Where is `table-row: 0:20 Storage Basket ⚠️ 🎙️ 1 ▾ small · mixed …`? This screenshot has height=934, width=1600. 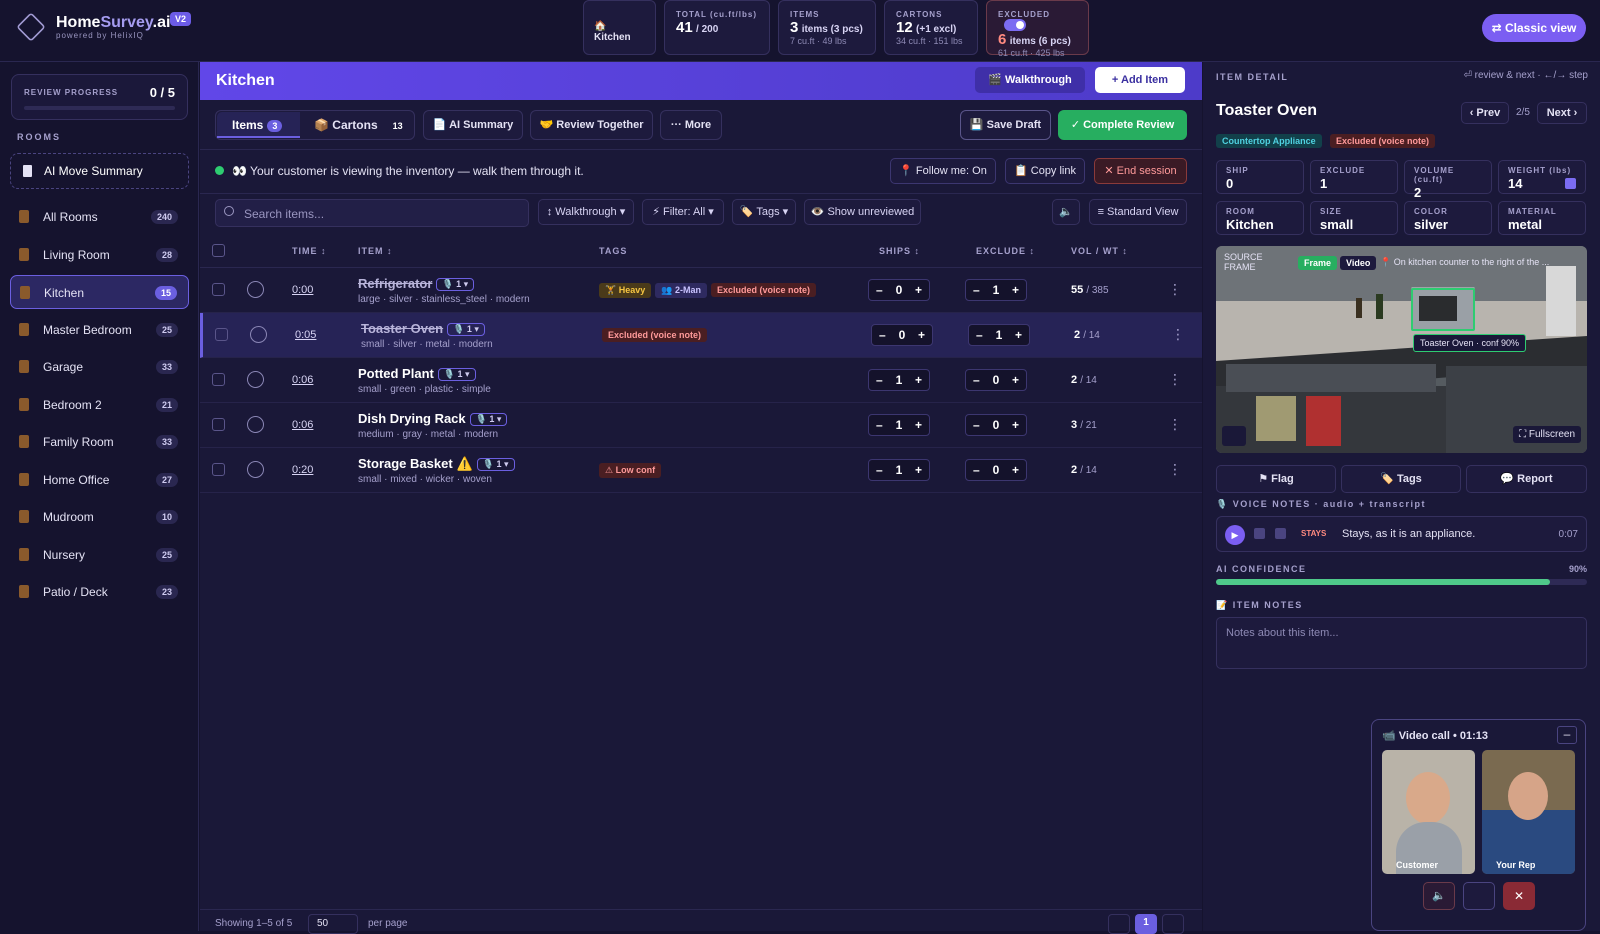
table-row: 0:20 Storage Basket ⚠️ 🎙️ 1 ▾ small · mixed … is located at coordinates (701, 470).